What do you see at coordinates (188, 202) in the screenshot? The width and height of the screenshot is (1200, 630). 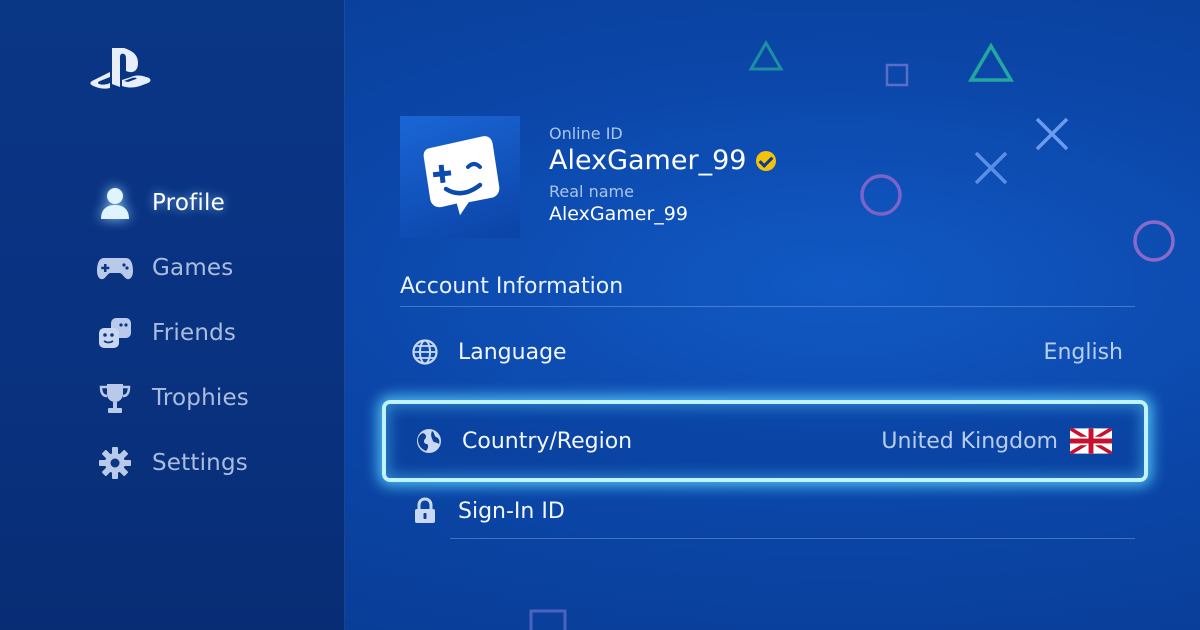 I see `sidebar-item-label: Profile` at bounding box center [188, 202].